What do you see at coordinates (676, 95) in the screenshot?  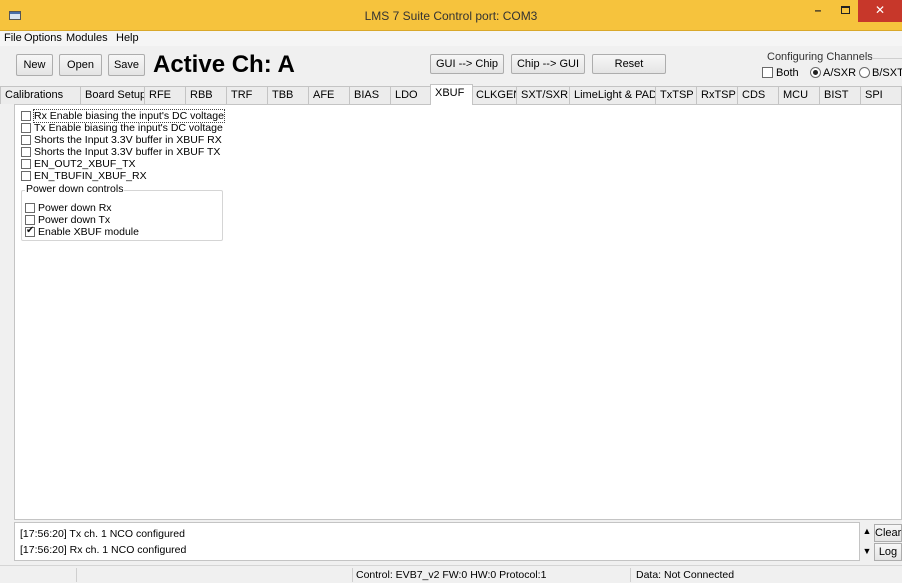 I see `tab-txtsp: TxTSP` at bounding box center [676, 95].